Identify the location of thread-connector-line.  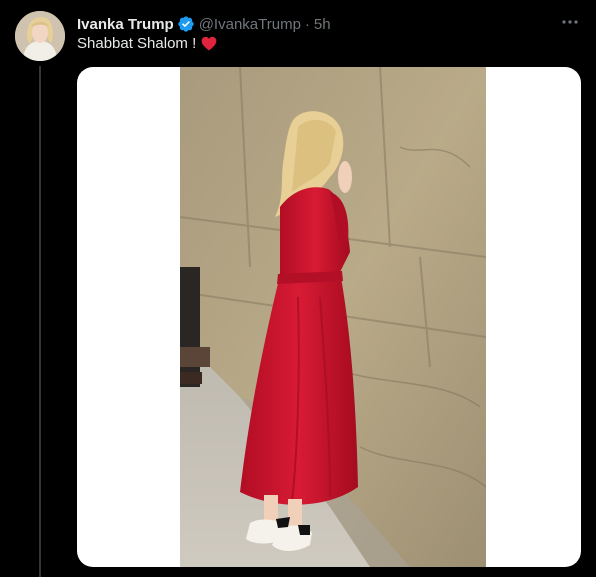
(40, 321).